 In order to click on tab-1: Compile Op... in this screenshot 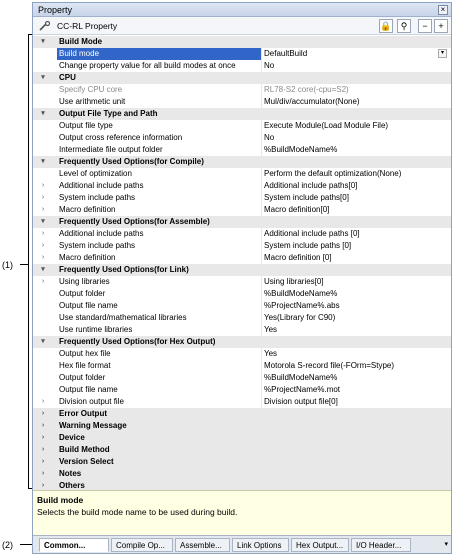, I will do `click(142, 545)`.